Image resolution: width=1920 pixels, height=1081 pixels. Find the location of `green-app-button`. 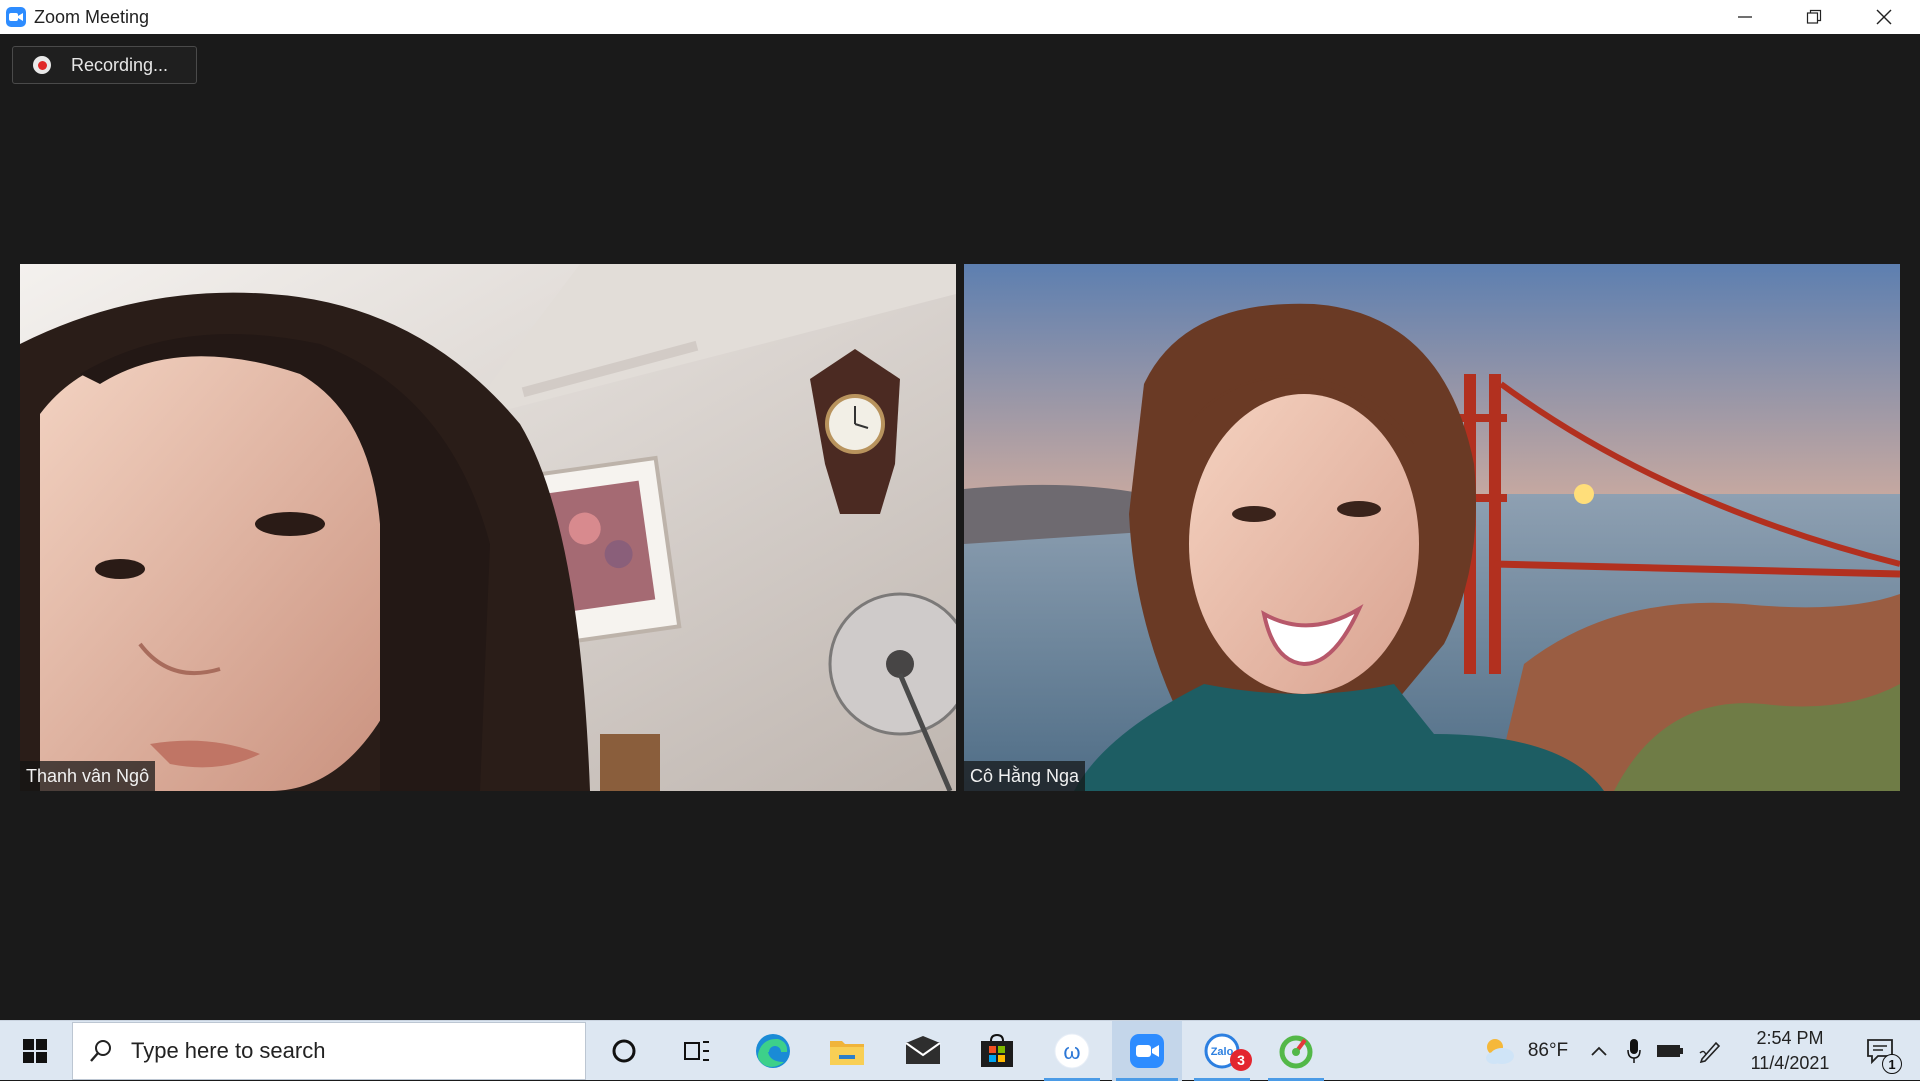

green-app-button is located at coordinates (1296, 1051).